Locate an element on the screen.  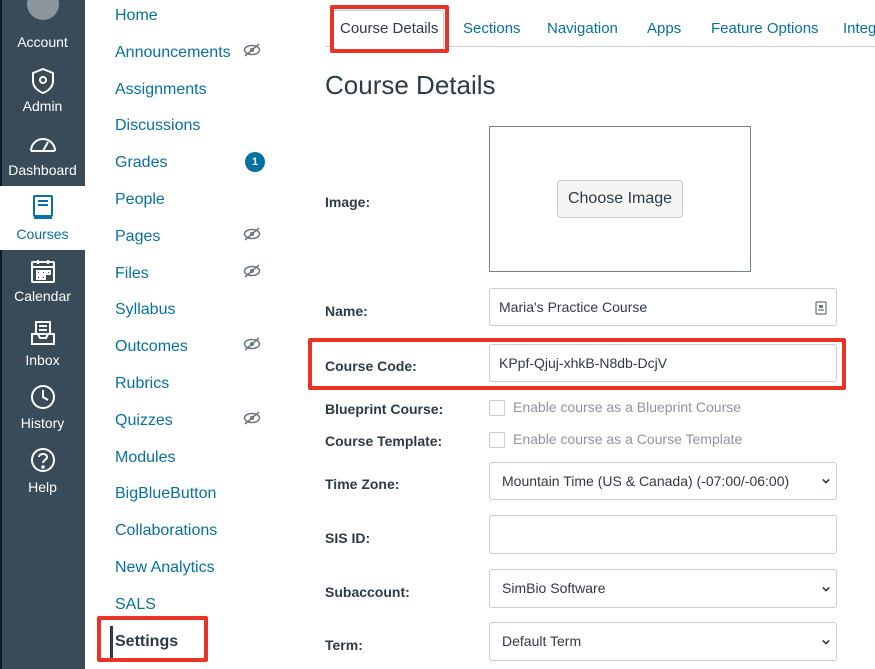
tab-apps: Apps is located at coordinates (664, 28).